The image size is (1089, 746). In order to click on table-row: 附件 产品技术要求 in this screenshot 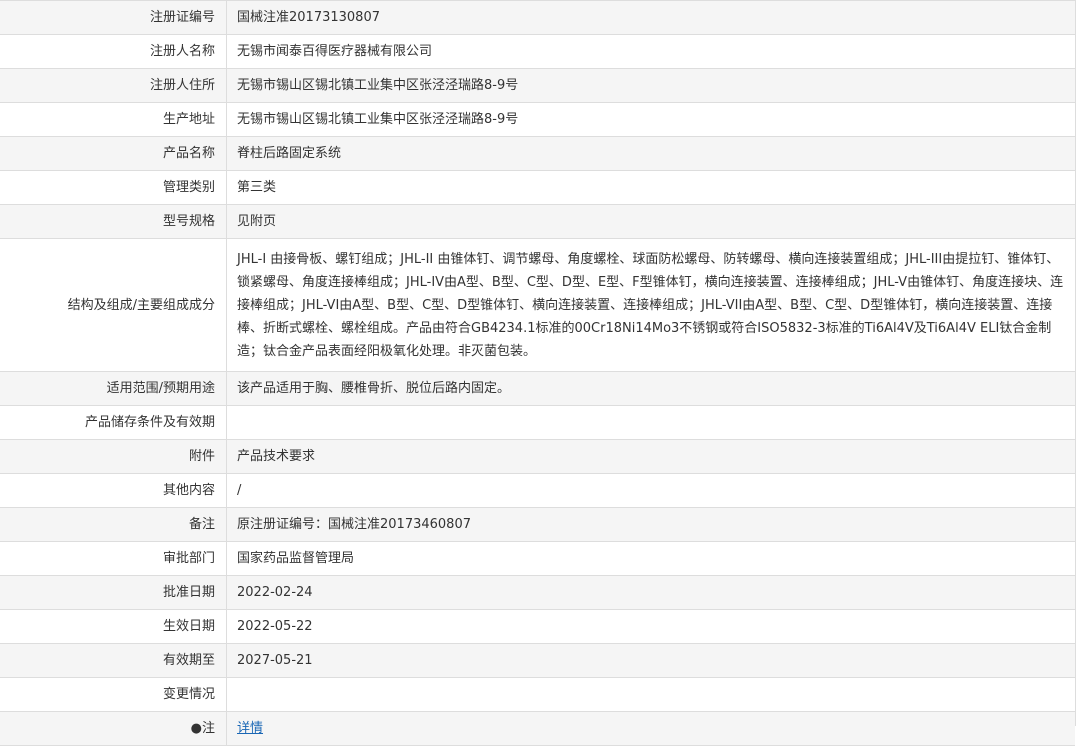, I will do `click(537, 456)`.